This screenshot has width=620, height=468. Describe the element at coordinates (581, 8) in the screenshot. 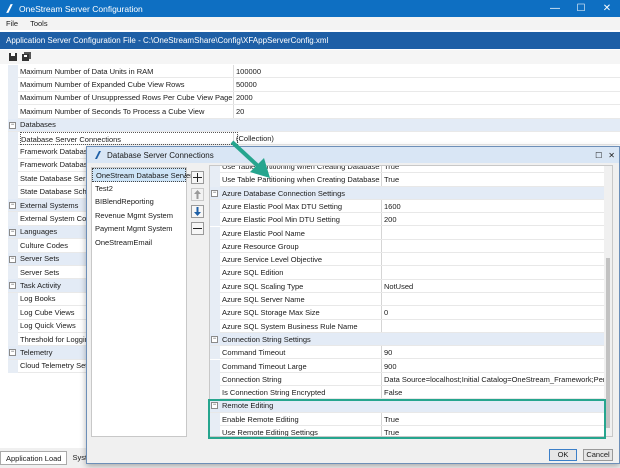

I see `maximize-icon: ☐` at that location.